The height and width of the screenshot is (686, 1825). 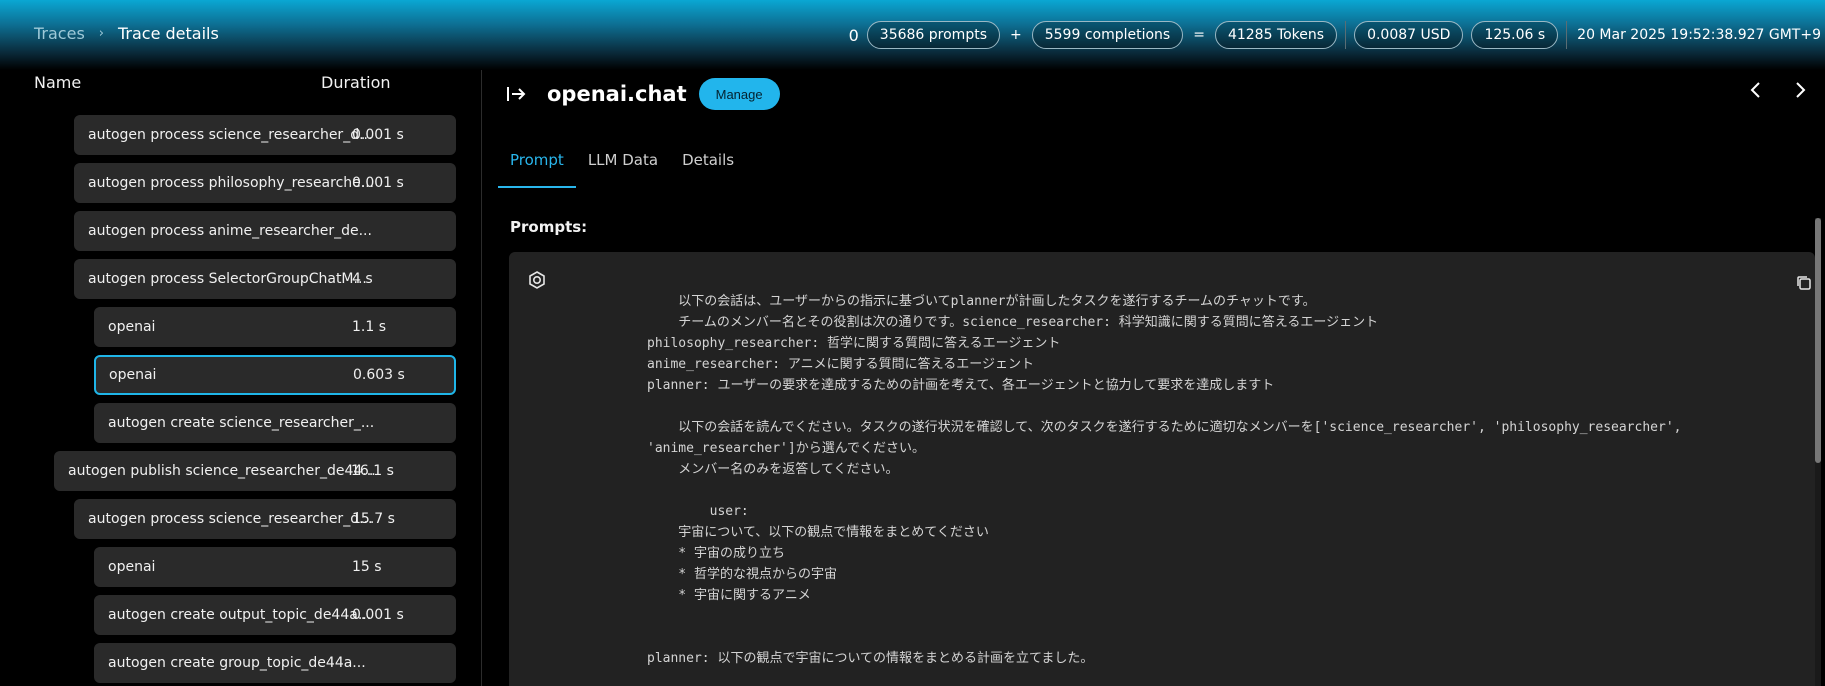 What do you see at coordinates (379, 375) in the screenshot?
I see `span-duration: 0.603 s` at bounding box center [379, 375].